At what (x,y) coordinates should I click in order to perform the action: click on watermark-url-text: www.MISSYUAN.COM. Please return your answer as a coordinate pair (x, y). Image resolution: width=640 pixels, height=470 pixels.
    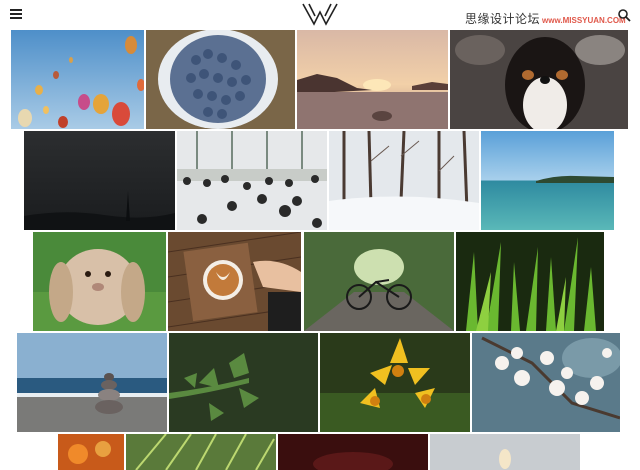
    Looking at the image, I should click on (584, 20).